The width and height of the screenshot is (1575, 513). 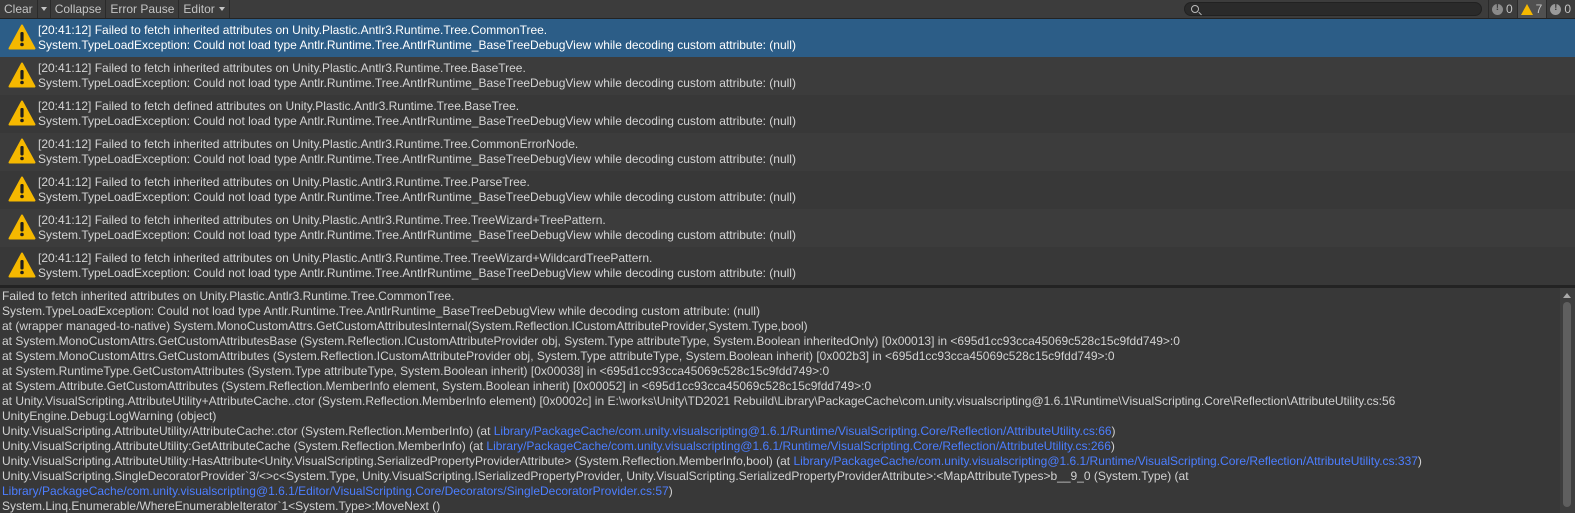 I want to click on console-toolbar: Clear Collapse Error Pause Editor 0 7 0, so click(x=787, y=9).